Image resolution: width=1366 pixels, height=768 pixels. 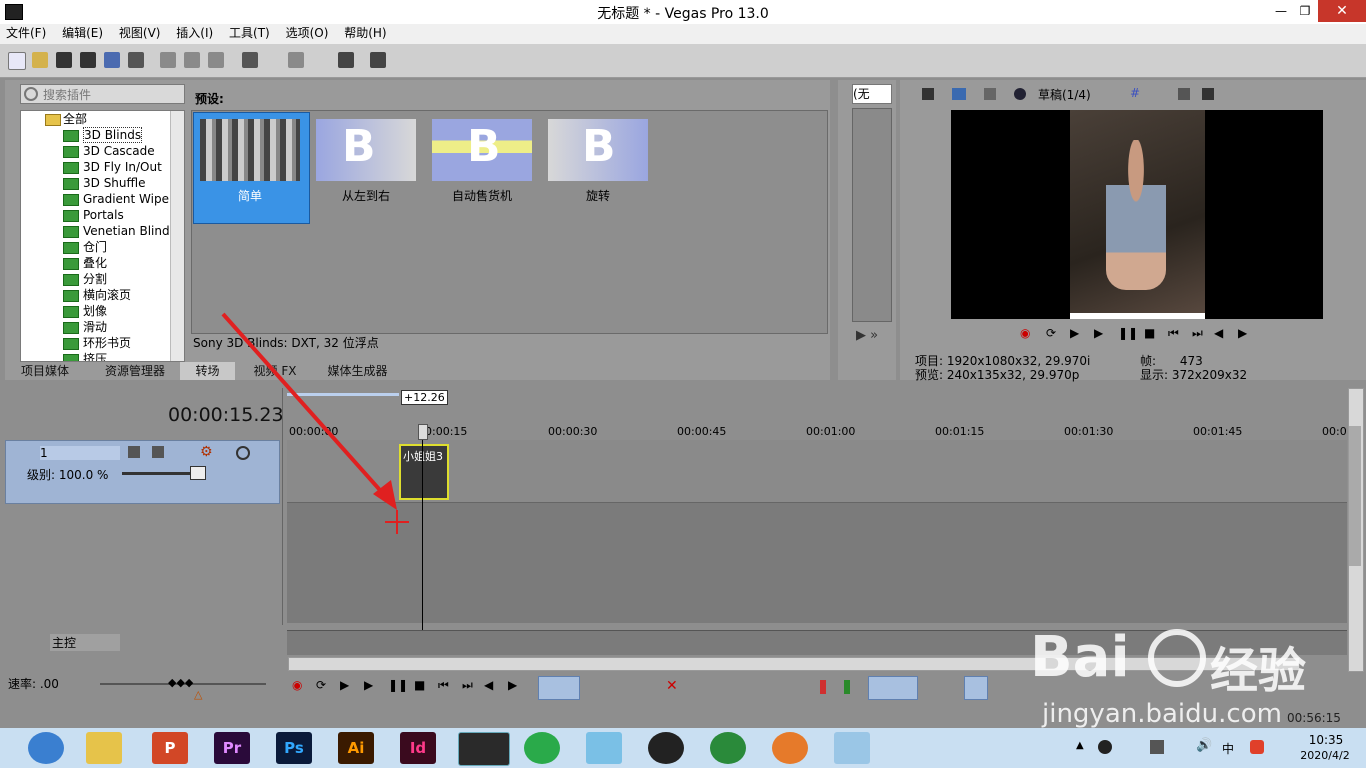 I want to click on close-button: ✕, so click(x=1342, y=11).